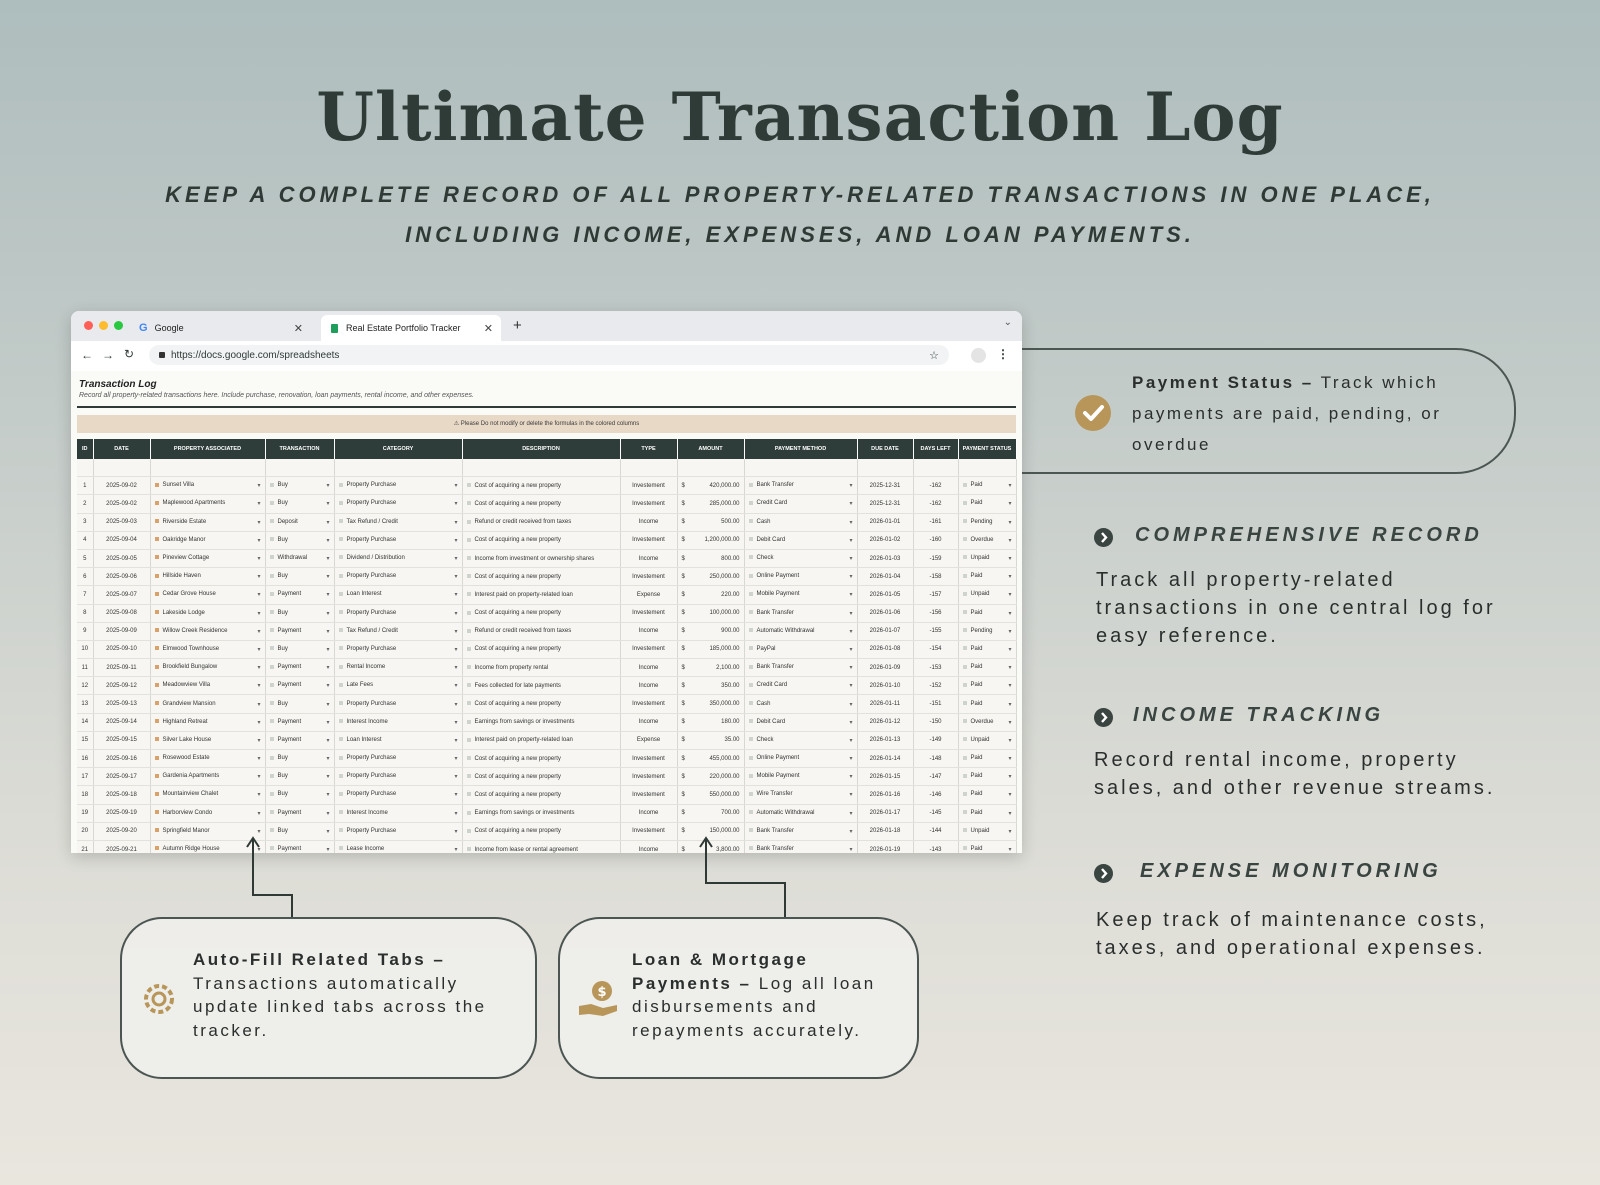  I want to click on table-cell: Pending ▾, so click(987, 522).